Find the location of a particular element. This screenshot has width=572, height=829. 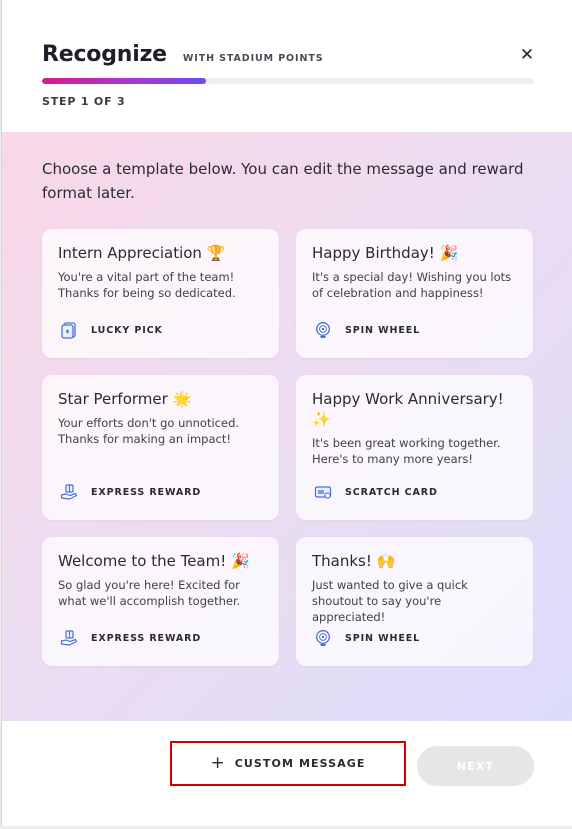

reward-label: SCRATCH CARD is located at coordinates (391, 492).